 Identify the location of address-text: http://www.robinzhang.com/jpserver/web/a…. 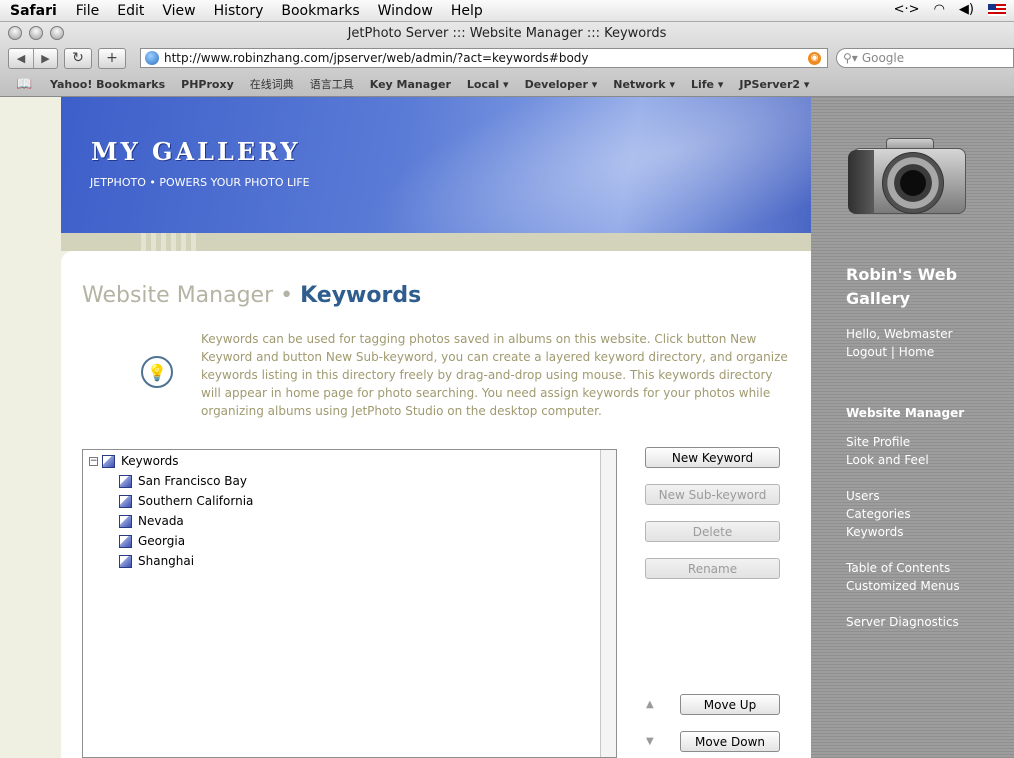
(376, 58).